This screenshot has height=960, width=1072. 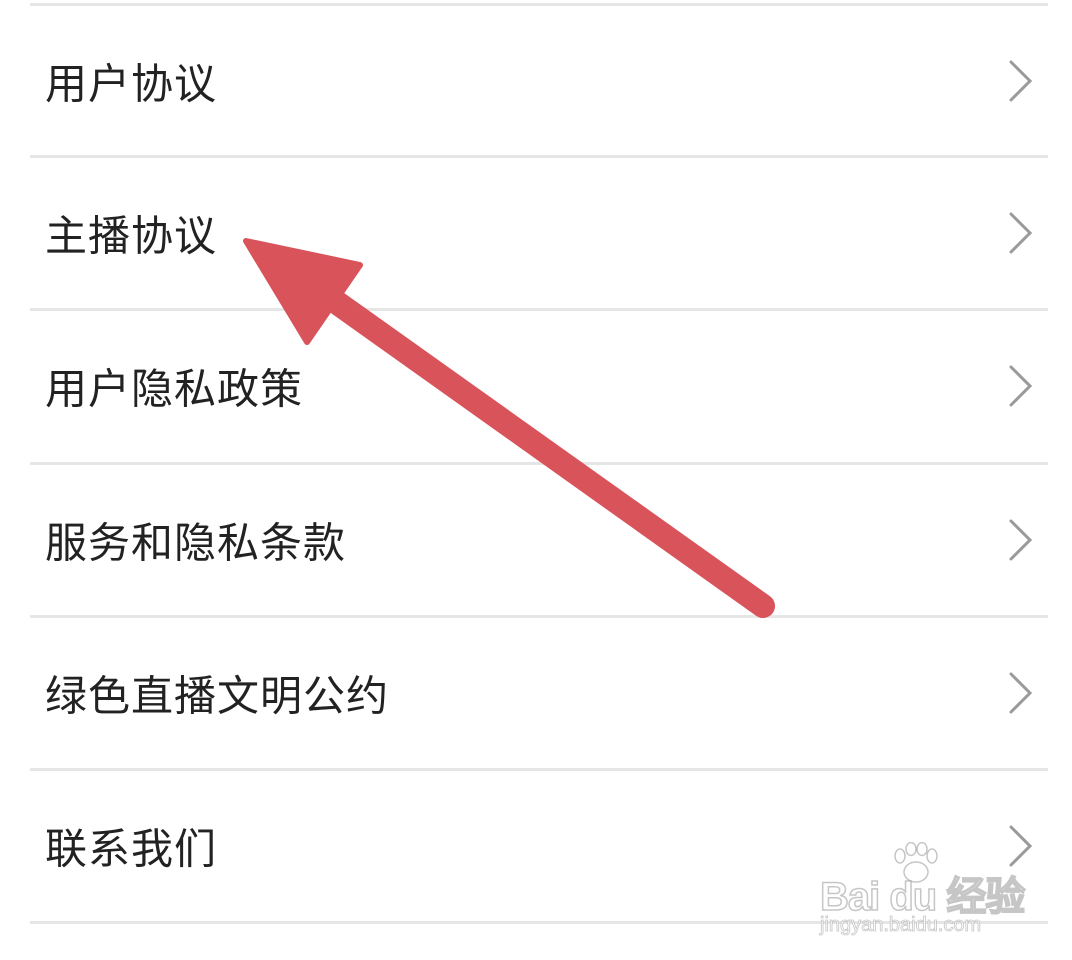 I want to click on menu-item-contact-us: 联系我们, so click(x=539, y=846).